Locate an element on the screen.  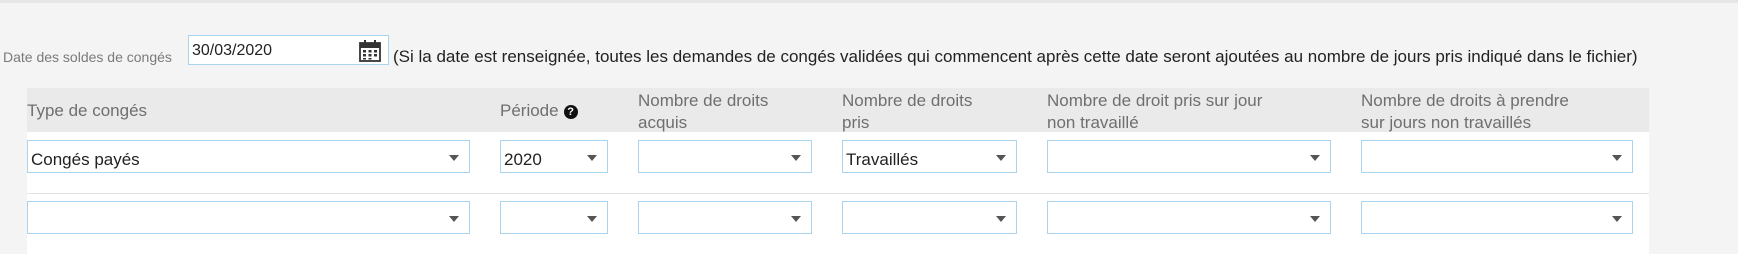
row-divider is located at coordinates (838, 193).